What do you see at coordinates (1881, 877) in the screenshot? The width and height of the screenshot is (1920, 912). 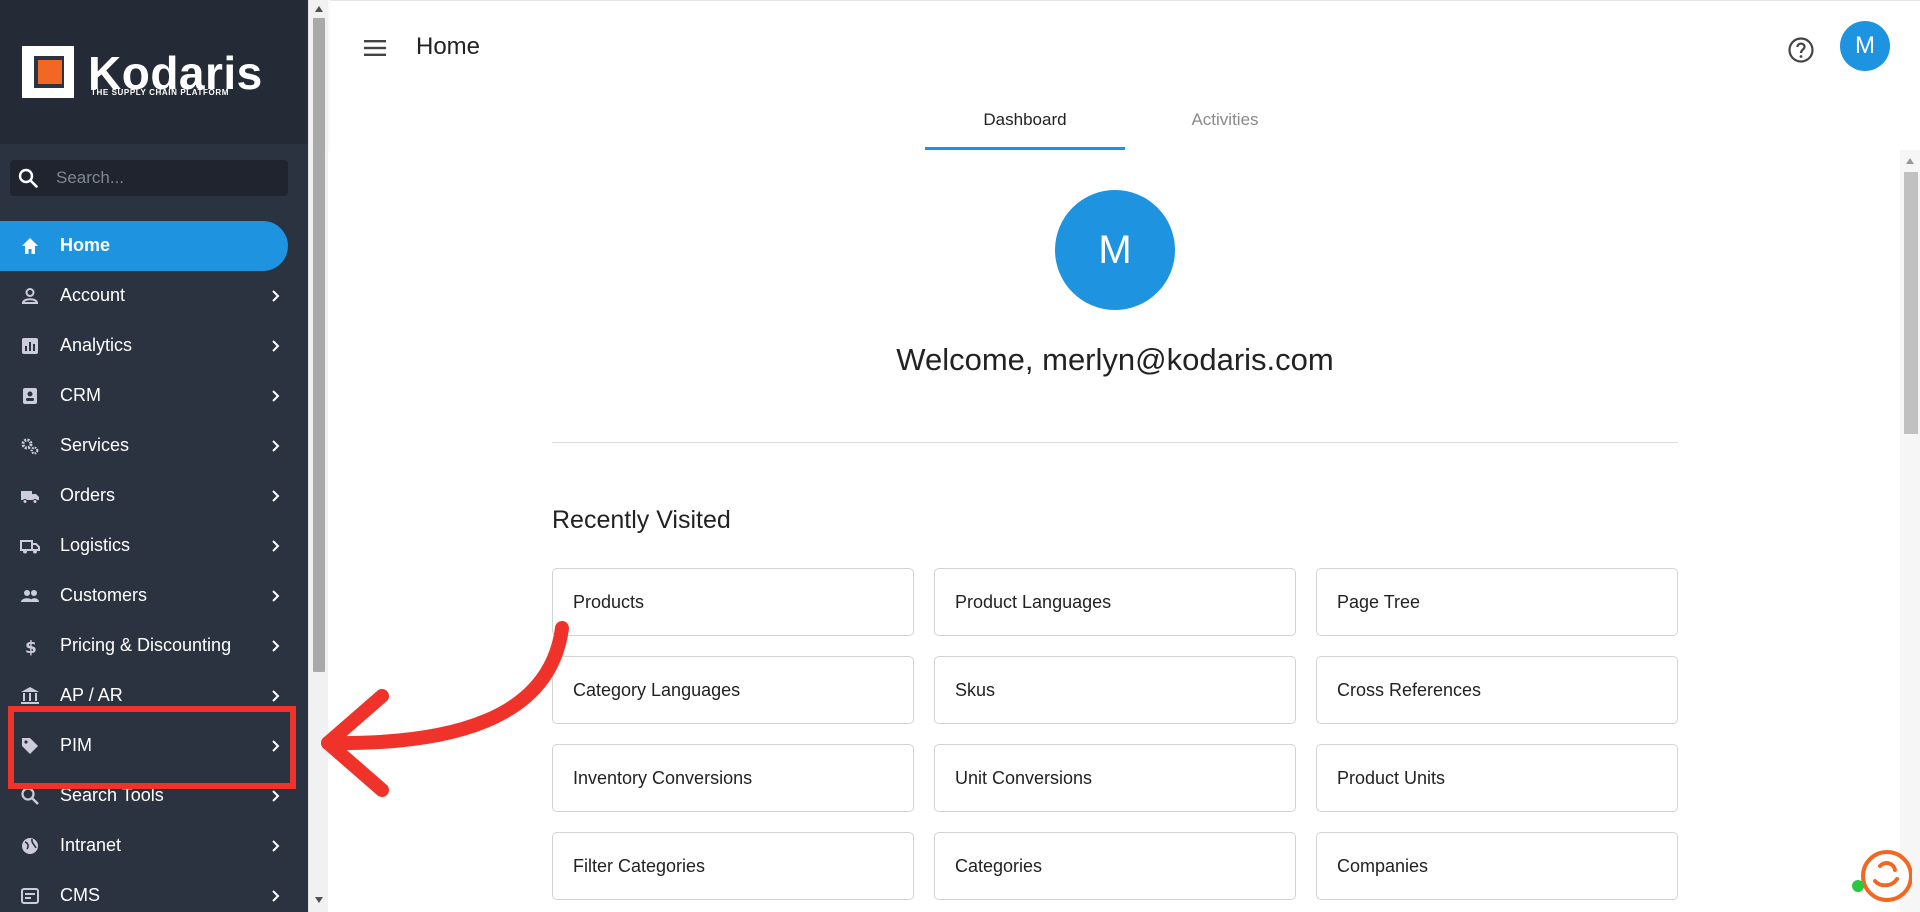 I see `chat-widget-icon` at bounding box center [1881, 877].